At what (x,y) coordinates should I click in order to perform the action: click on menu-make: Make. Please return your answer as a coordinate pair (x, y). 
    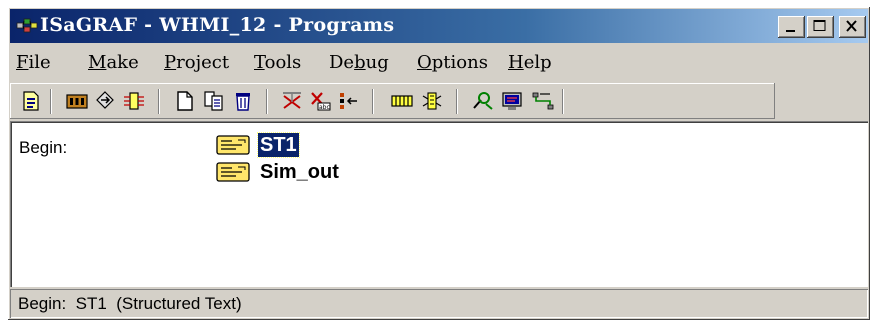
    Looking at the image, I should click on (113, 62).